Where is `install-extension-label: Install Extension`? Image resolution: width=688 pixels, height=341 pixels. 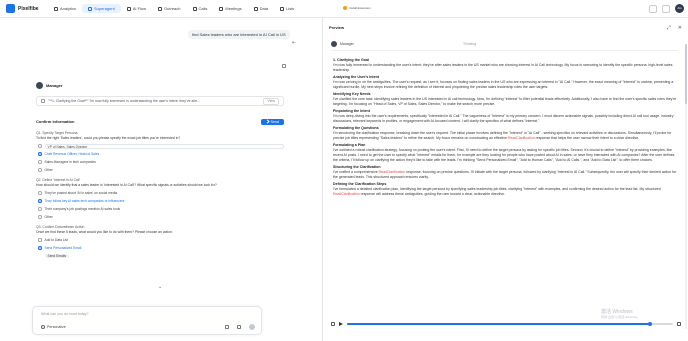
install-extension-label: Install Extension is located at coordinates (360, 8).